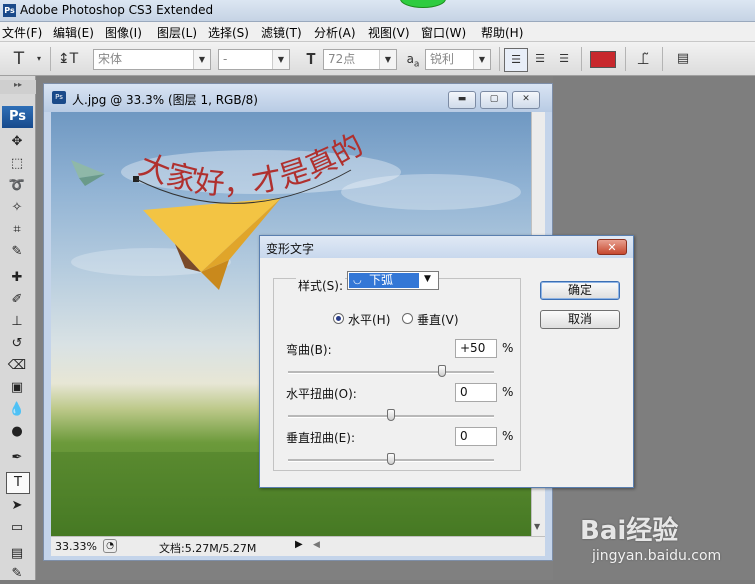 This screenshot has height=584, width=755. I want to click on healing-brush-tool-icon: ✚, so click(17, 278).